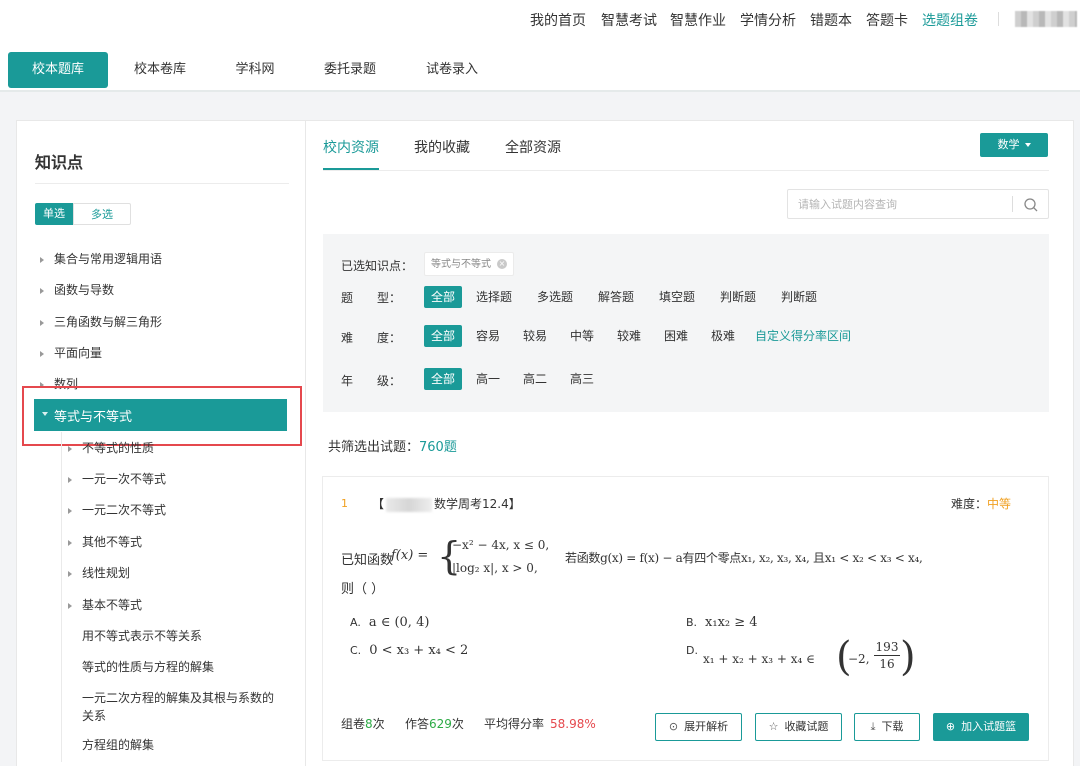 This screenshot has width=1080, height=766. Describe the element at coordinates (582, 336) in the screenshot. I see `difficulty-option: 中等` at that location.